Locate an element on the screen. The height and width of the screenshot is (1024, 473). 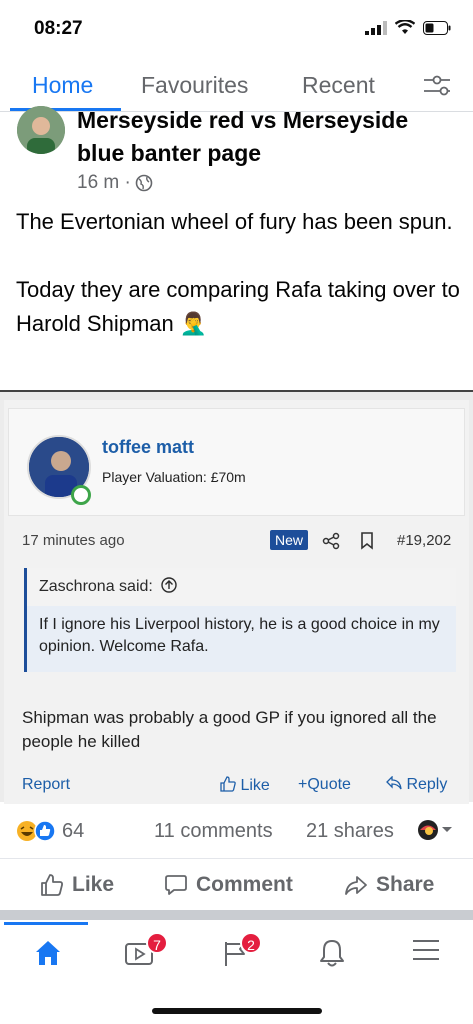
tab-recent: Recent is located at coordinates (338, 85).